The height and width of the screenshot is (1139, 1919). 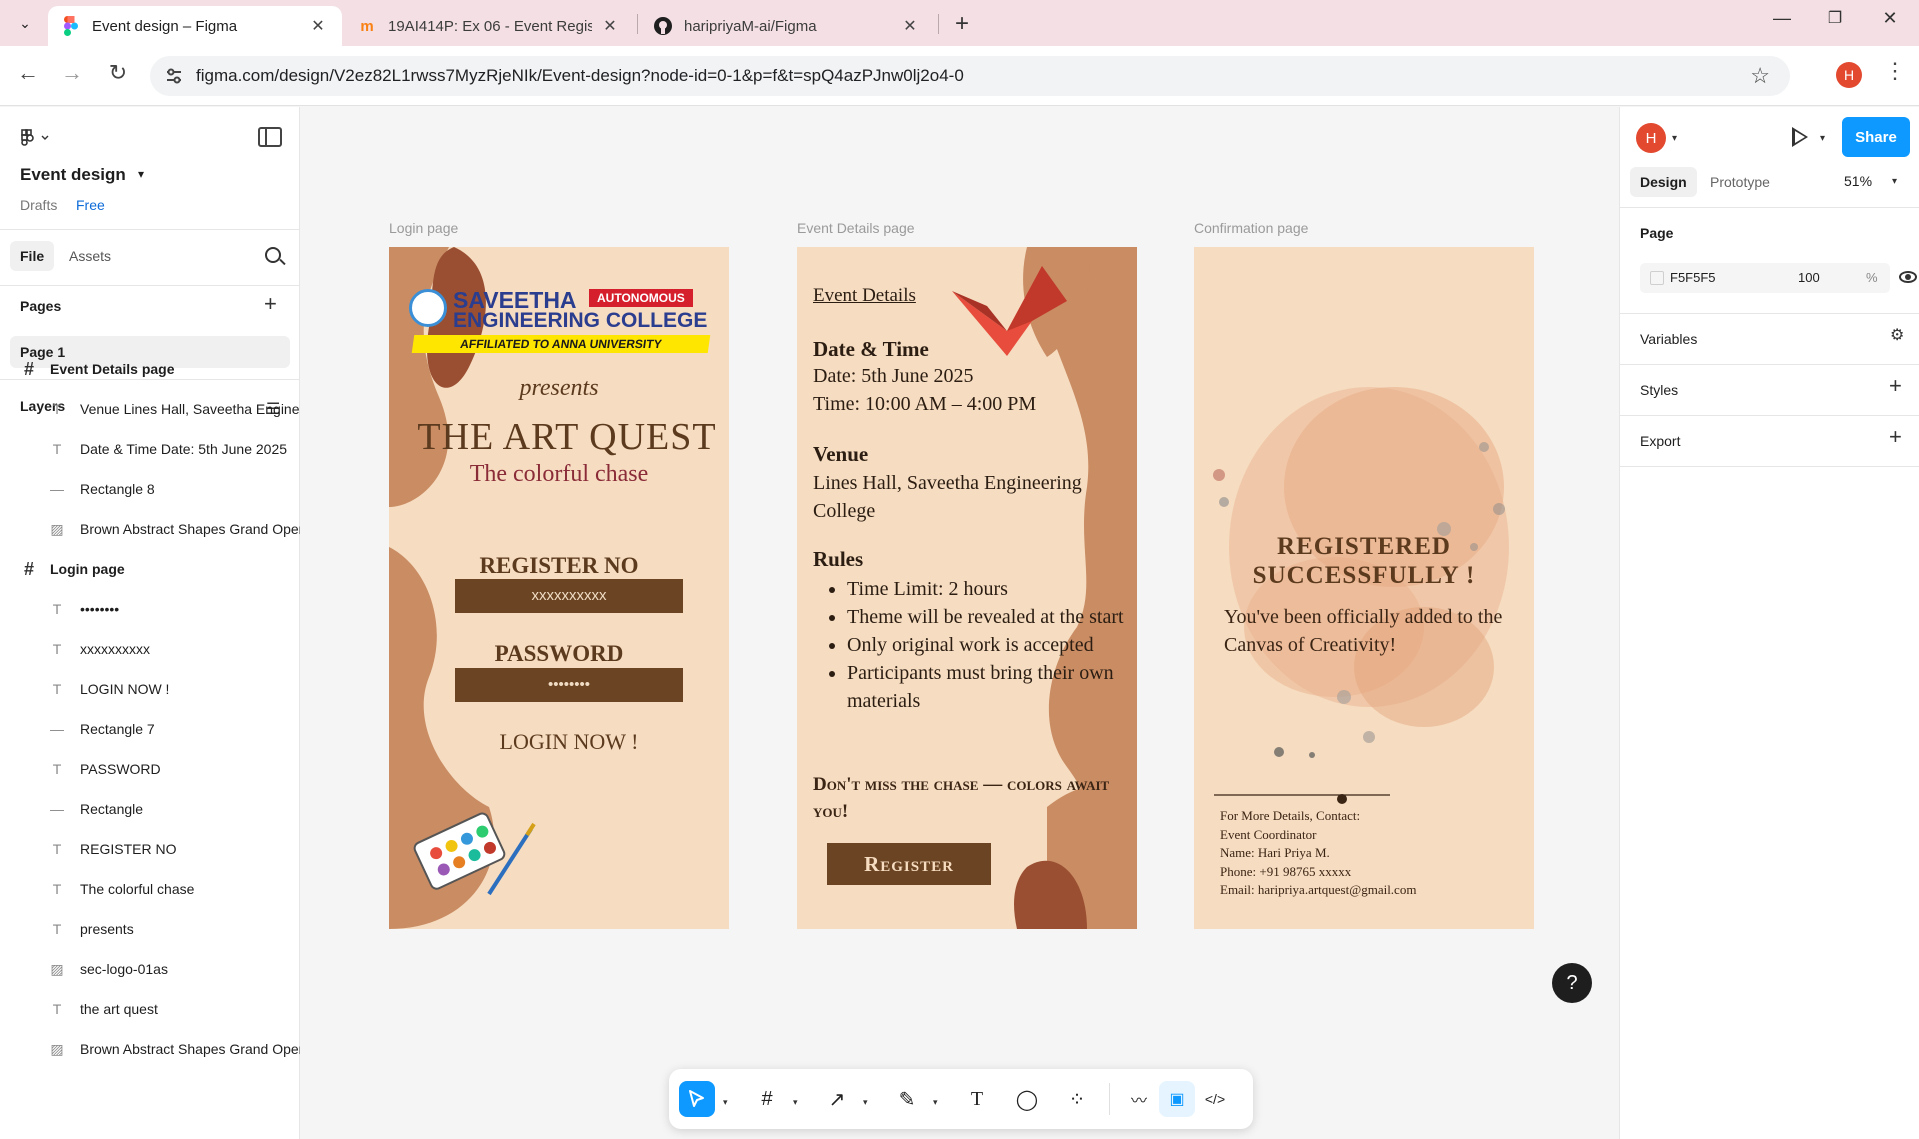 I want to click on drafts-link: Drafts, so click(x=38, y=205).